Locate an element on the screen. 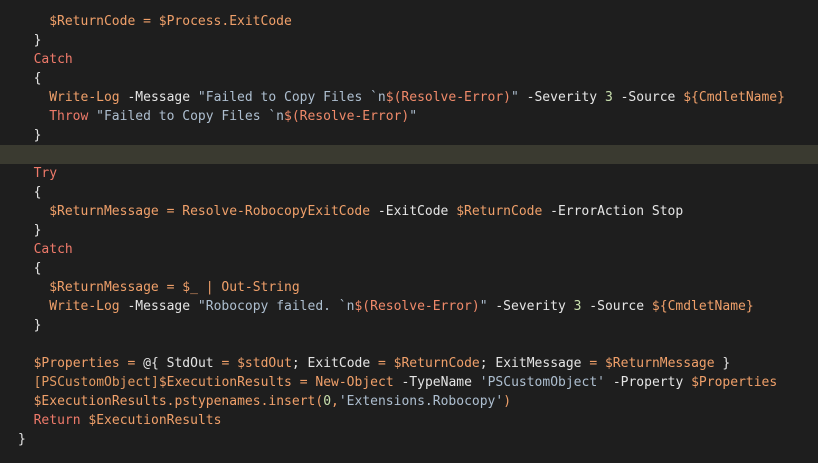 This screenshot has height=463, width=818. code-token: -TypeName is located at coordinates (436, 382).